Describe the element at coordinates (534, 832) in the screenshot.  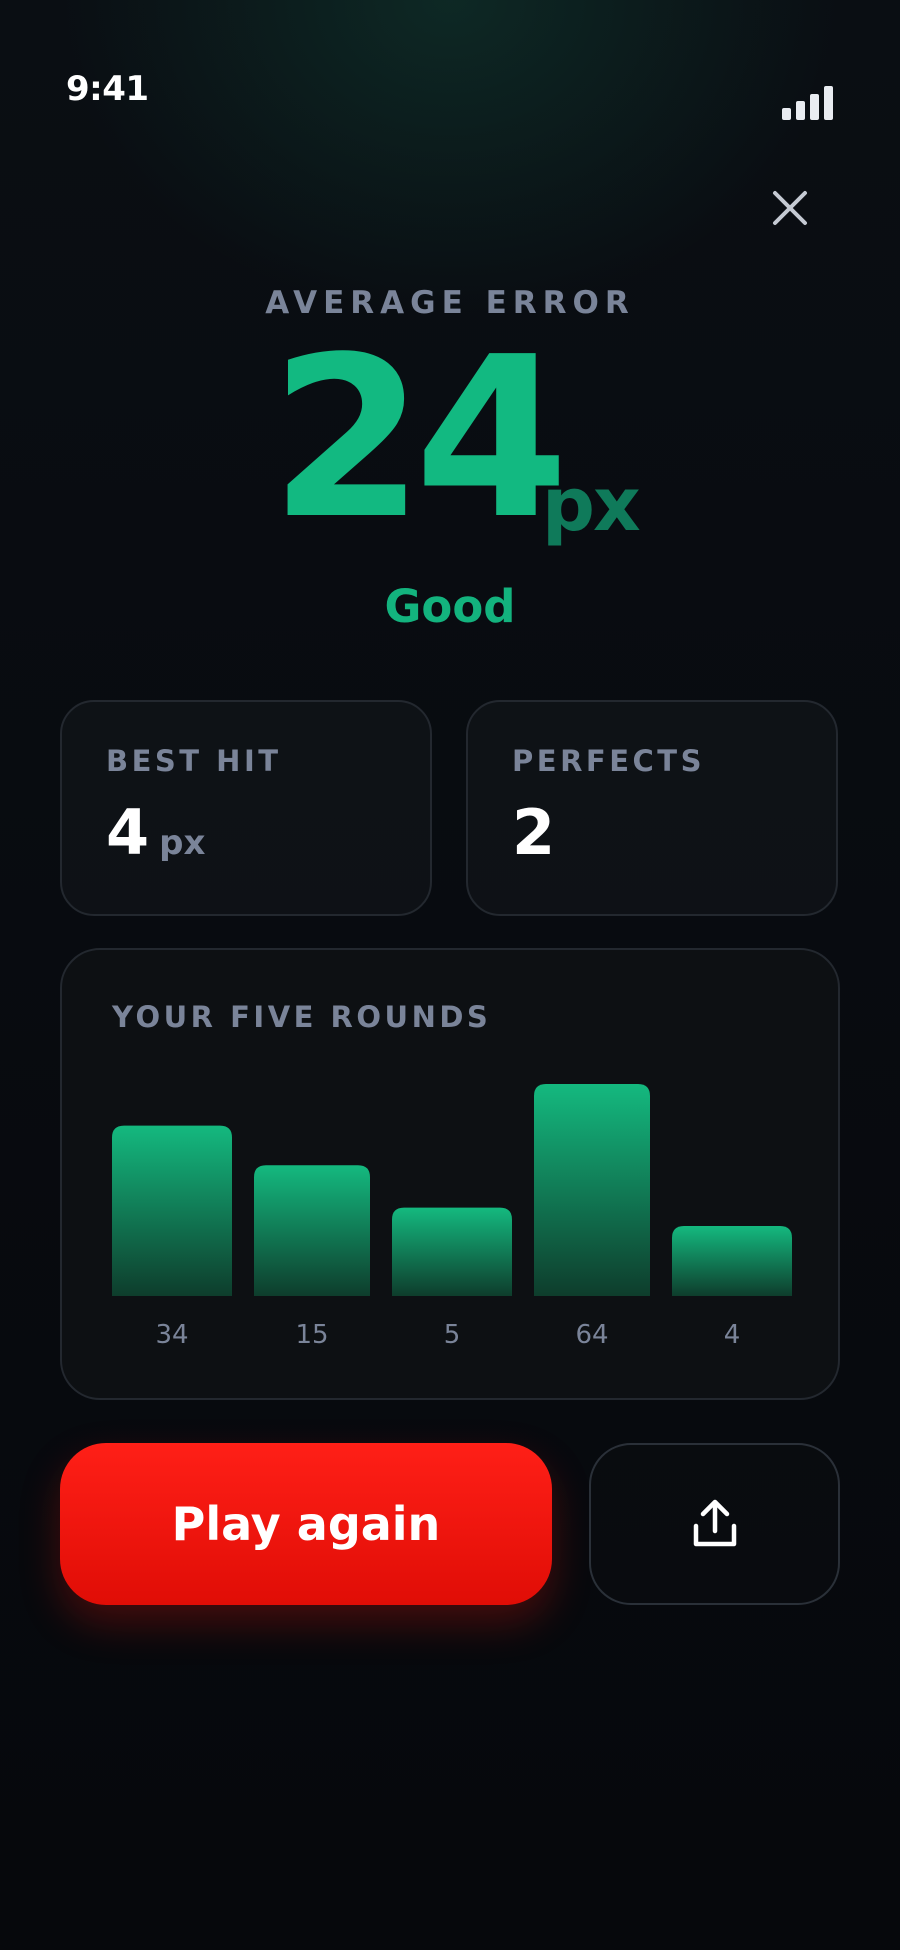
I see `perfects-value: 2` at that location.